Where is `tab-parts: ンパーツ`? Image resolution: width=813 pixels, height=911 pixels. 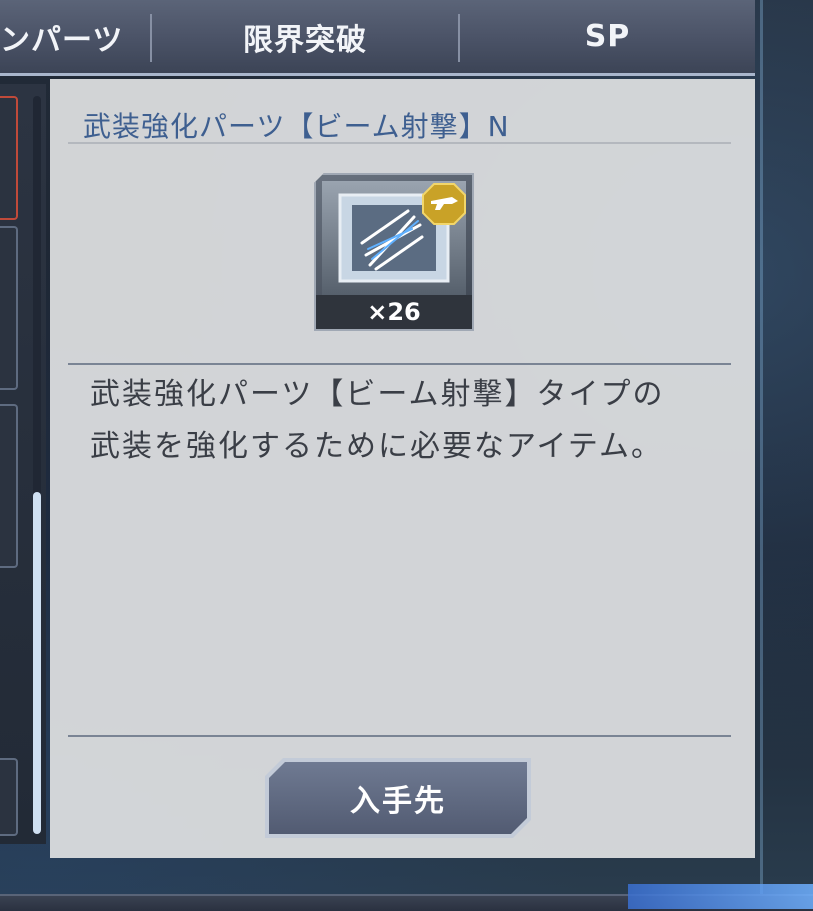
tab-parts: ンパーツ is located at coordinates (75, 36).